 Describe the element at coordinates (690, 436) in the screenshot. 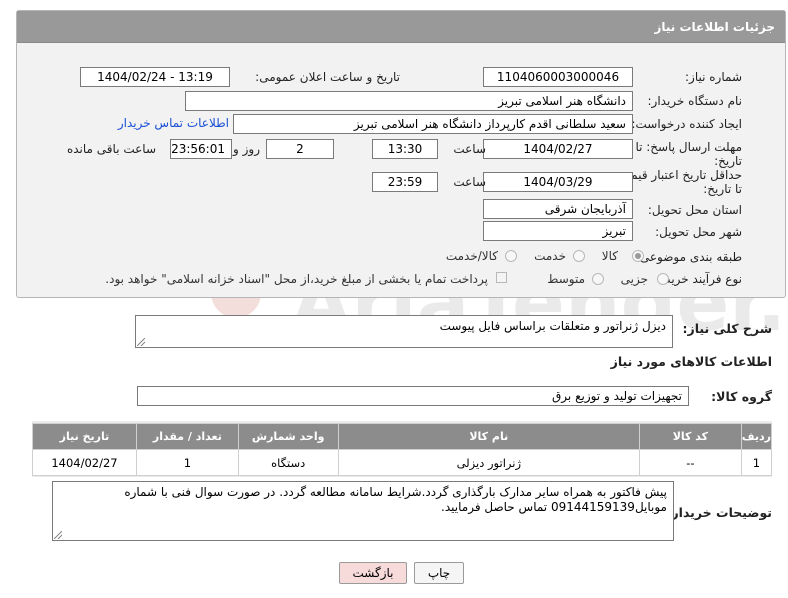

I see `col-code-header: کد کالا` at that location.